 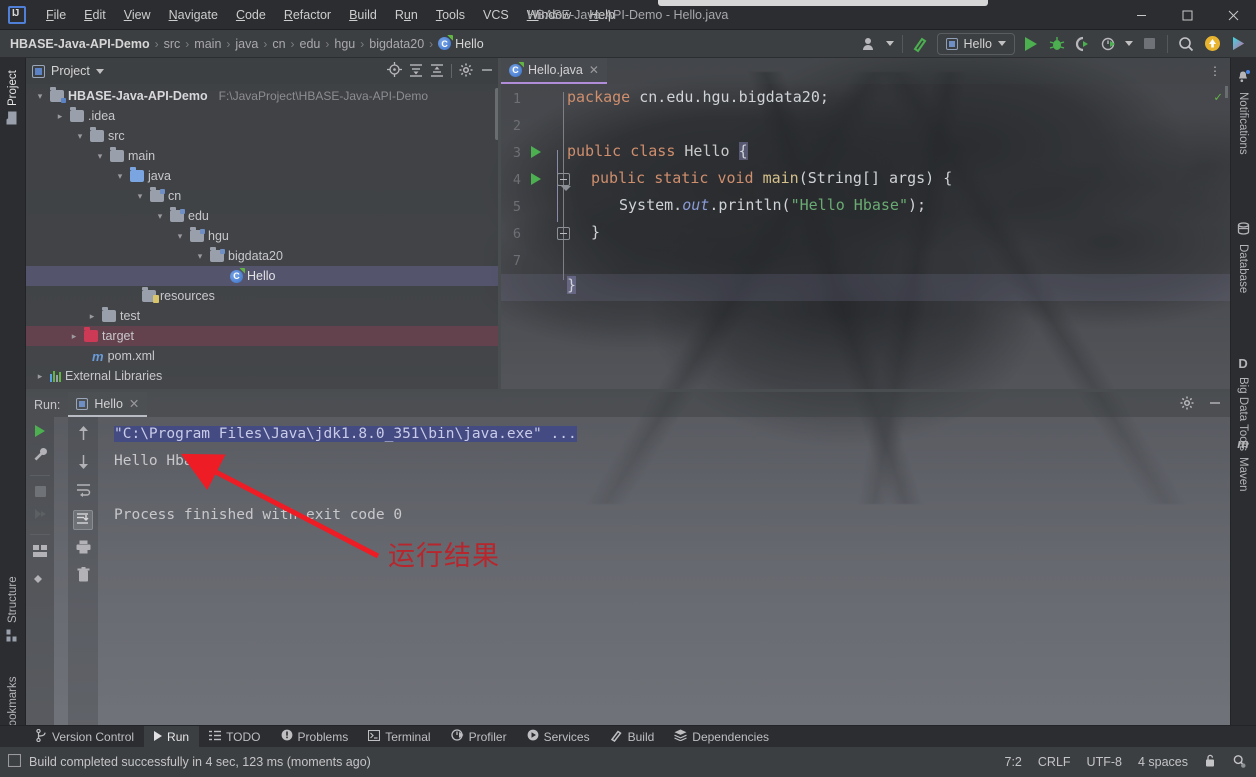 What do you see at coordinates (1187, 15) in the screenshot?
I see `maximize-button` at bounding box center [1187, 15].